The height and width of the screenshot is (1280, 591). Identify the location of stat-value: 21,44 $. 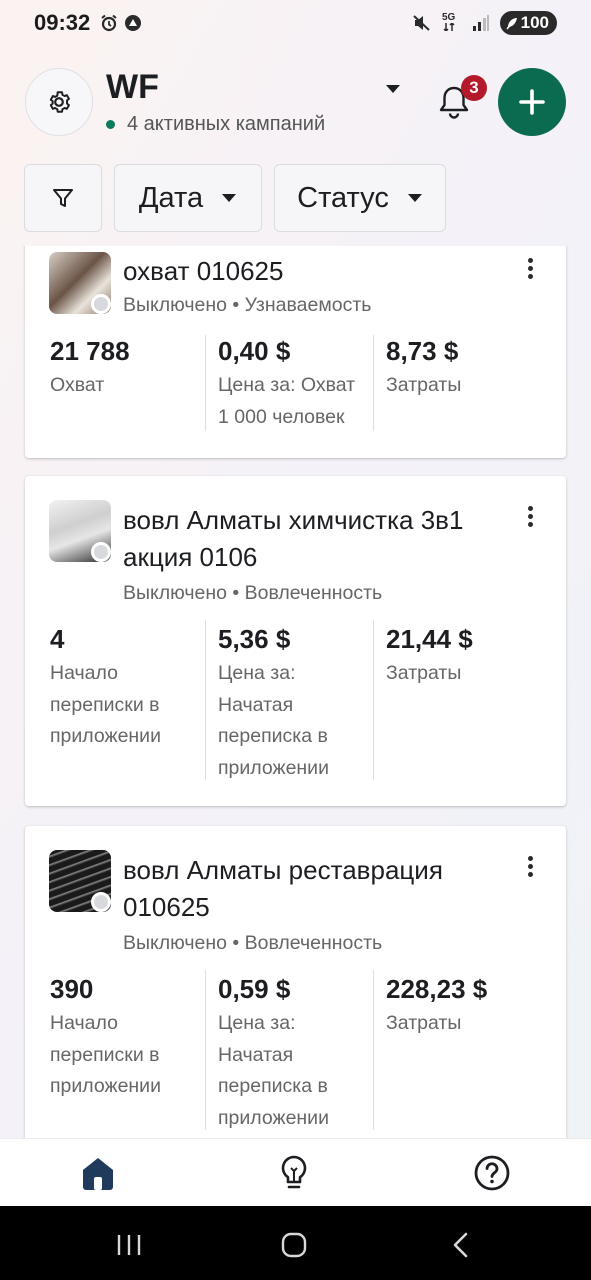
(429, 639).